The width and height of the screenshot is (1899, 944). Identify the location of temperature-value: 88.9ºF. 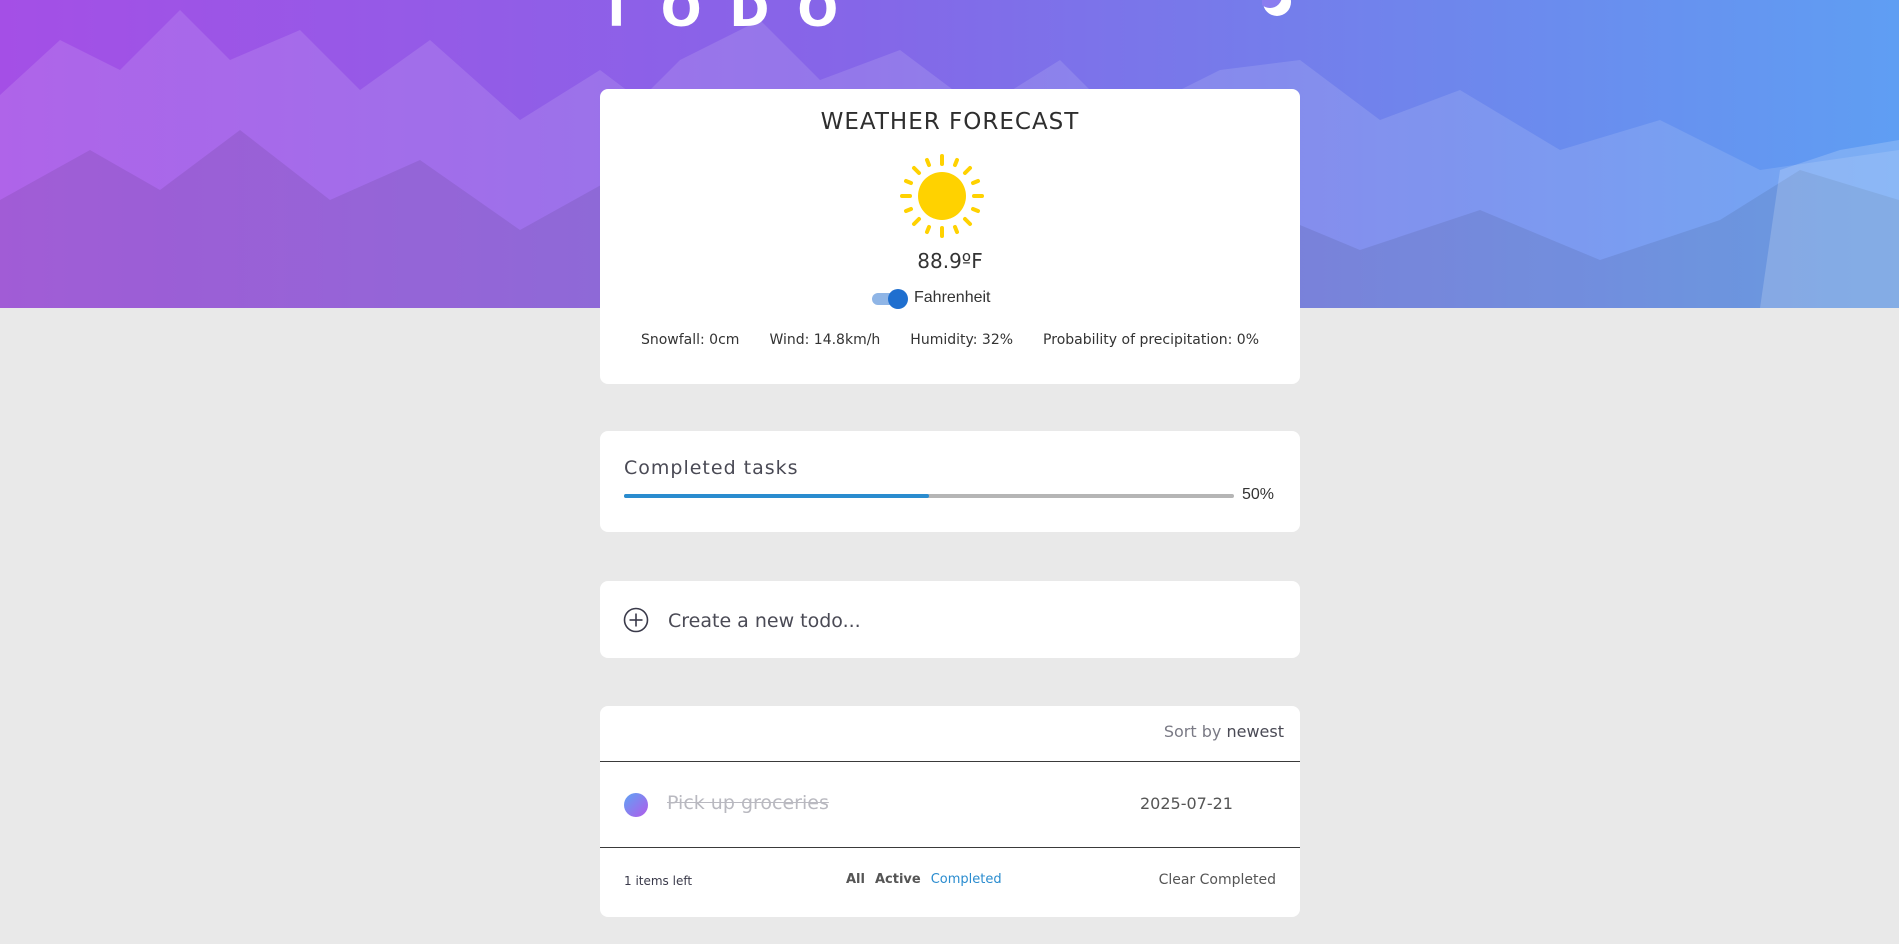
(950, 261).